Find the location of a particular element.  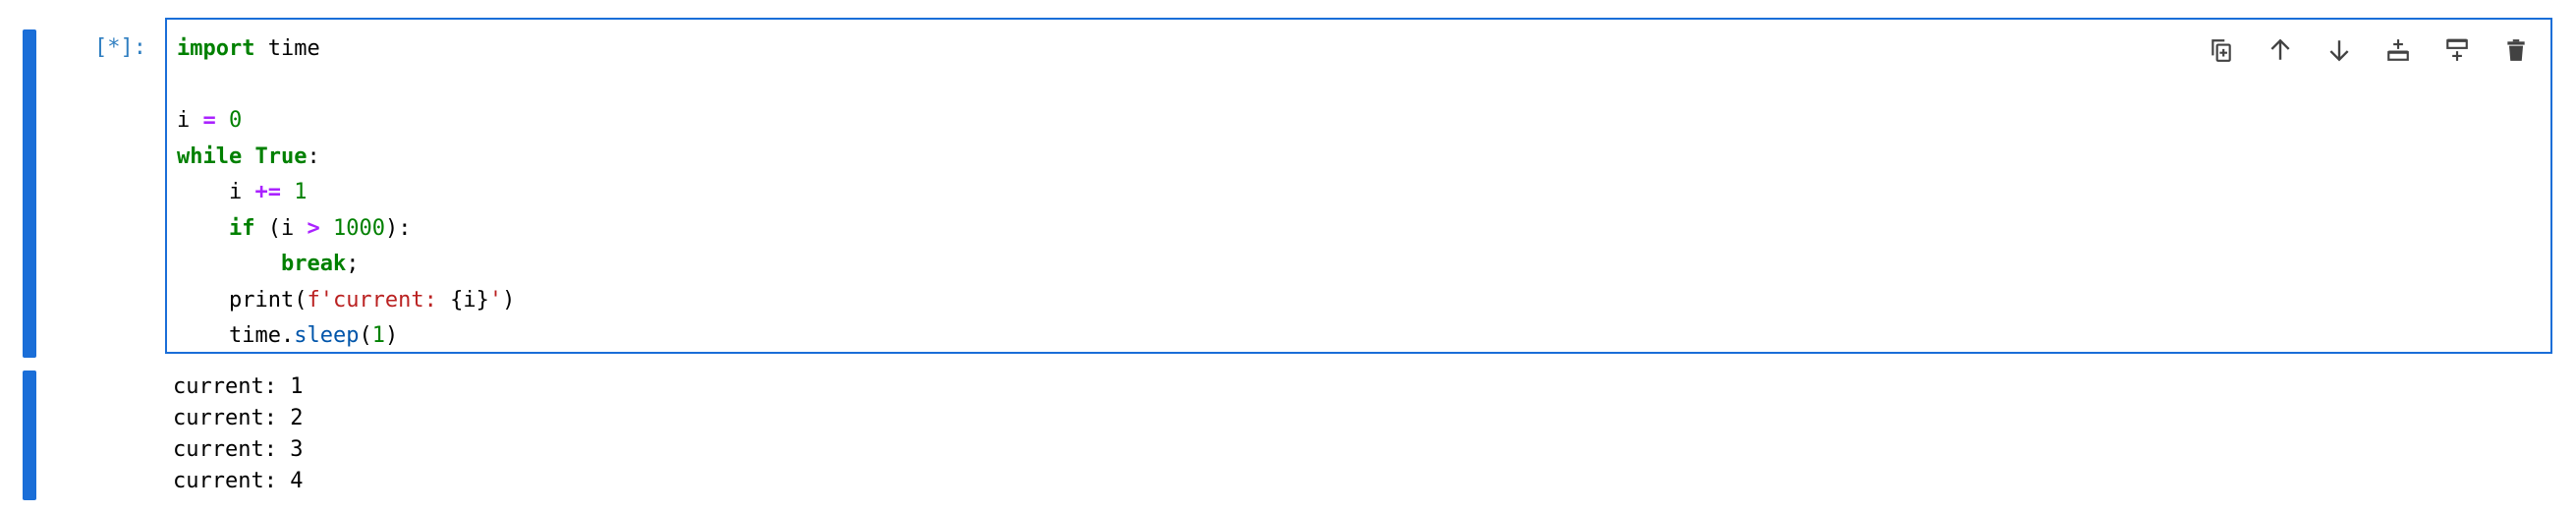

code-token: print( is located at coordinates (242, 300).